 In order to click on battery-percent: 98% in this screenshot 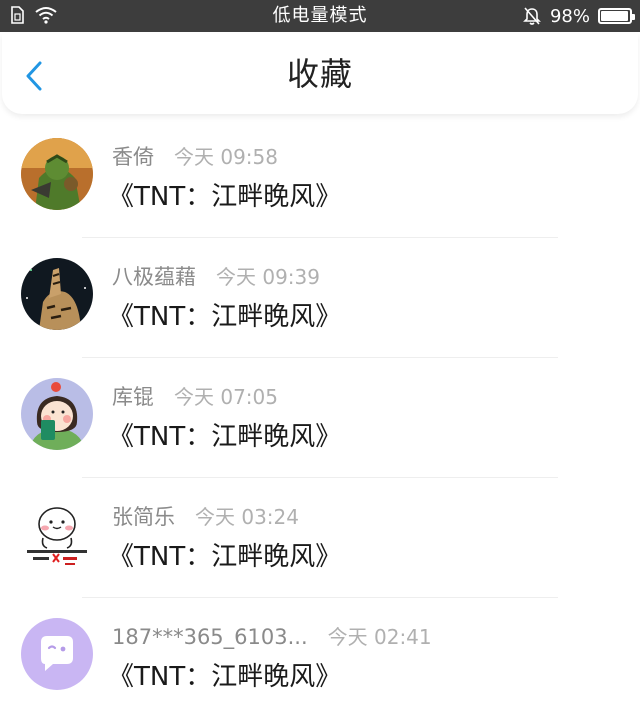, I will do `click(569, 16)`.